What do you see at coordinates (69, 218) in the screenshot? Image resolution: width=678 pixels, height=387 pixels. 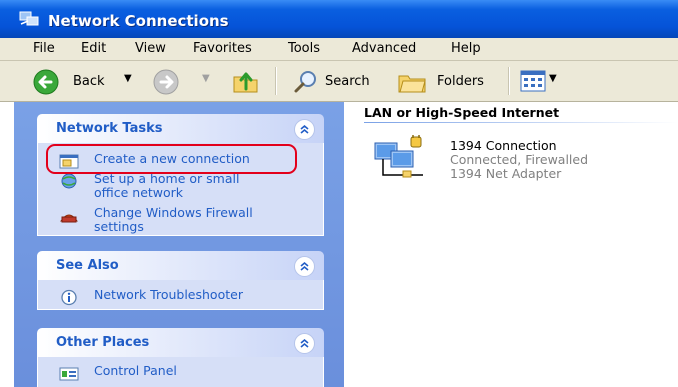 I see `firewall-icon` at bounding box center [69, 218].